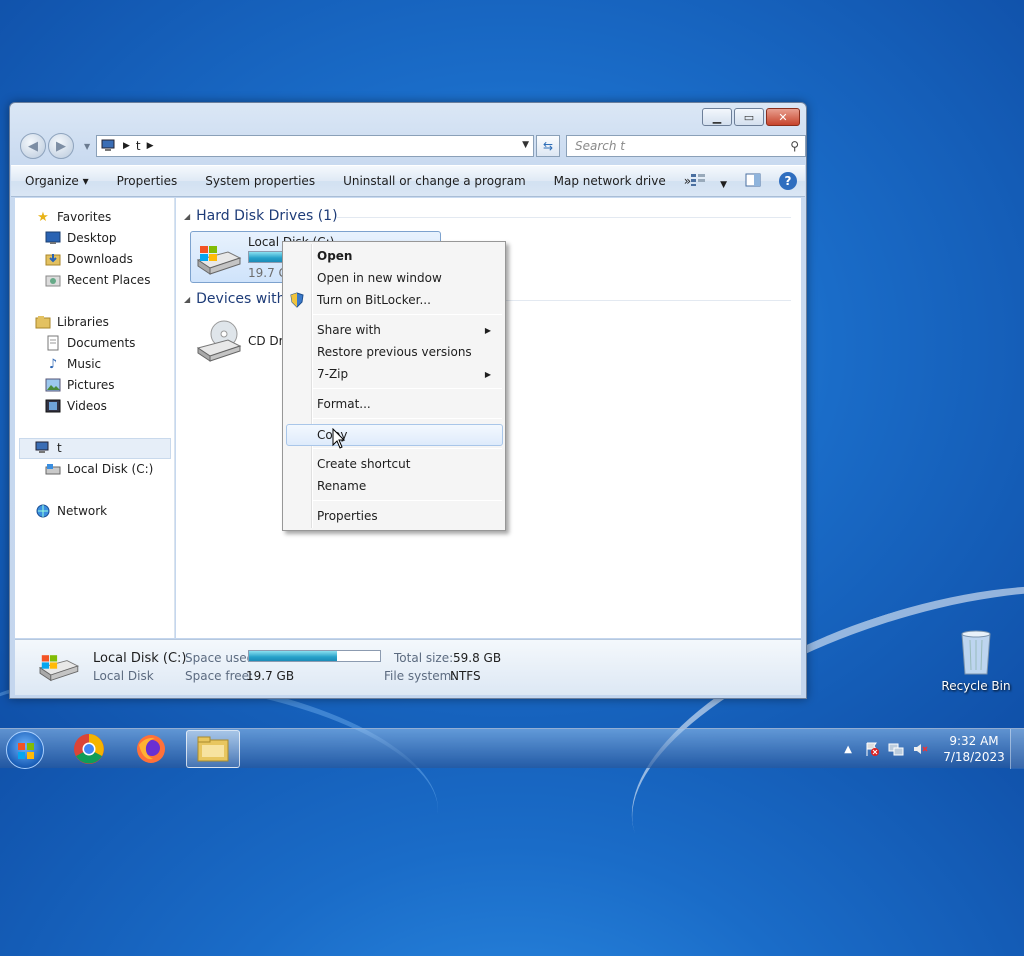 This screenshot has width=1024, height=956. I want to click on group-divider, so click(648, 300).